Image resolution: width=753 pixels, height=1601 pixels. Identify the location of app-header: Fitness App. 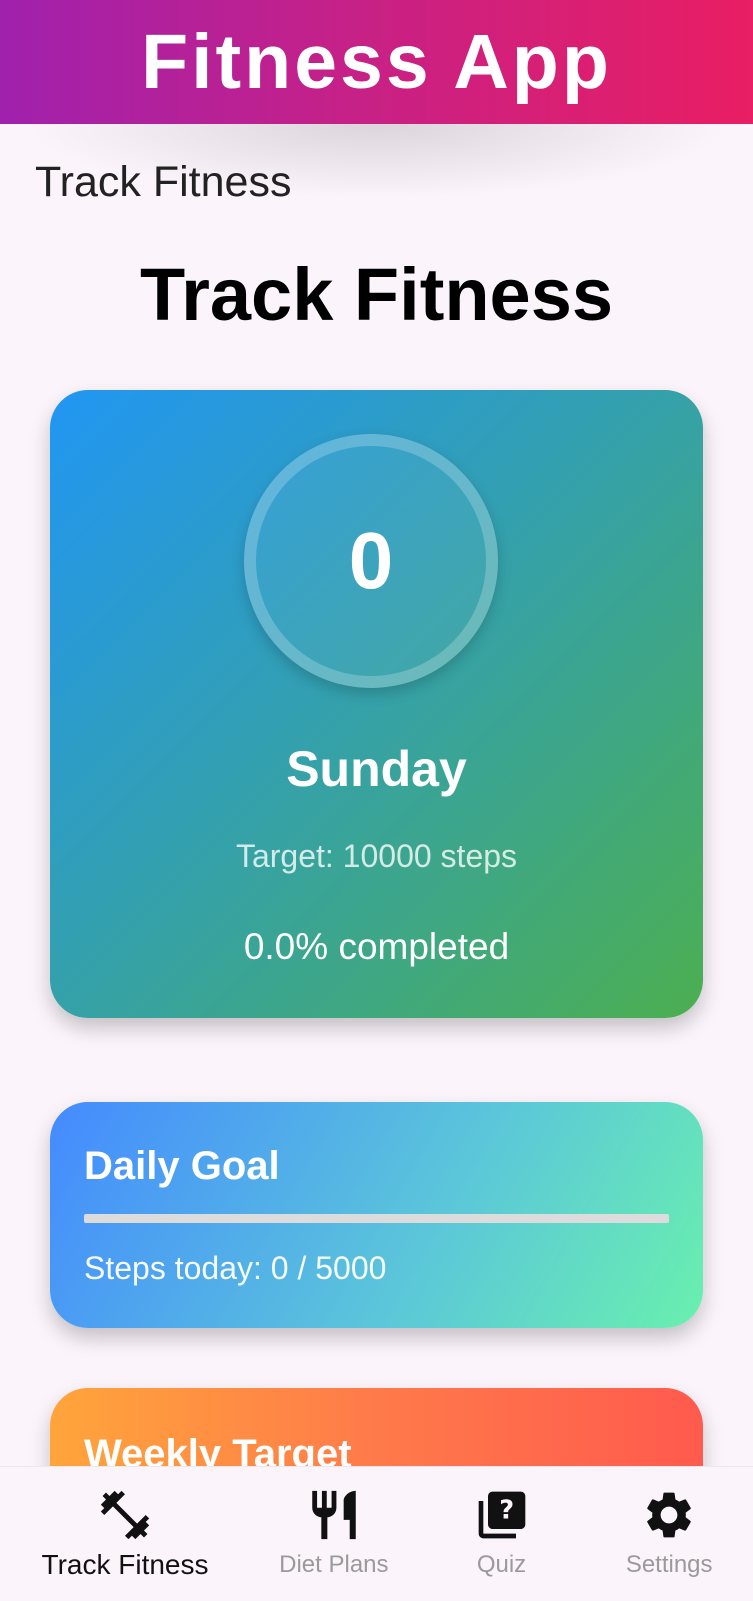
(376, 62).